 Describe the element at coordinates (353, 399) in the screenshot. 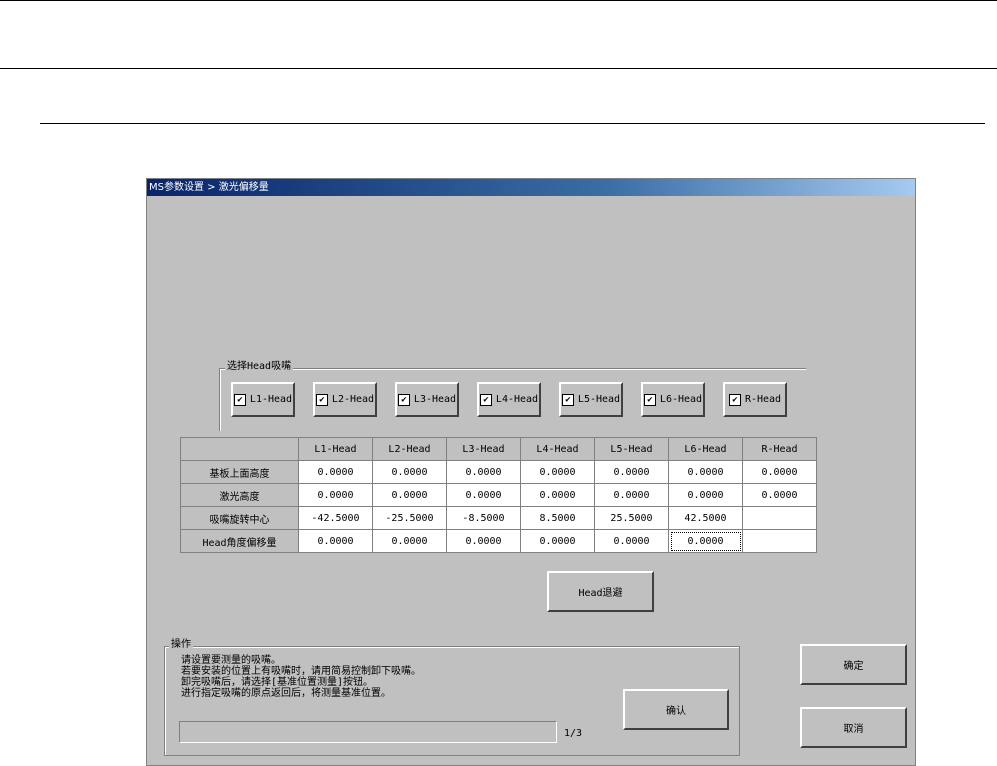

I see `head-toggle-label: L2-Head` at that location.